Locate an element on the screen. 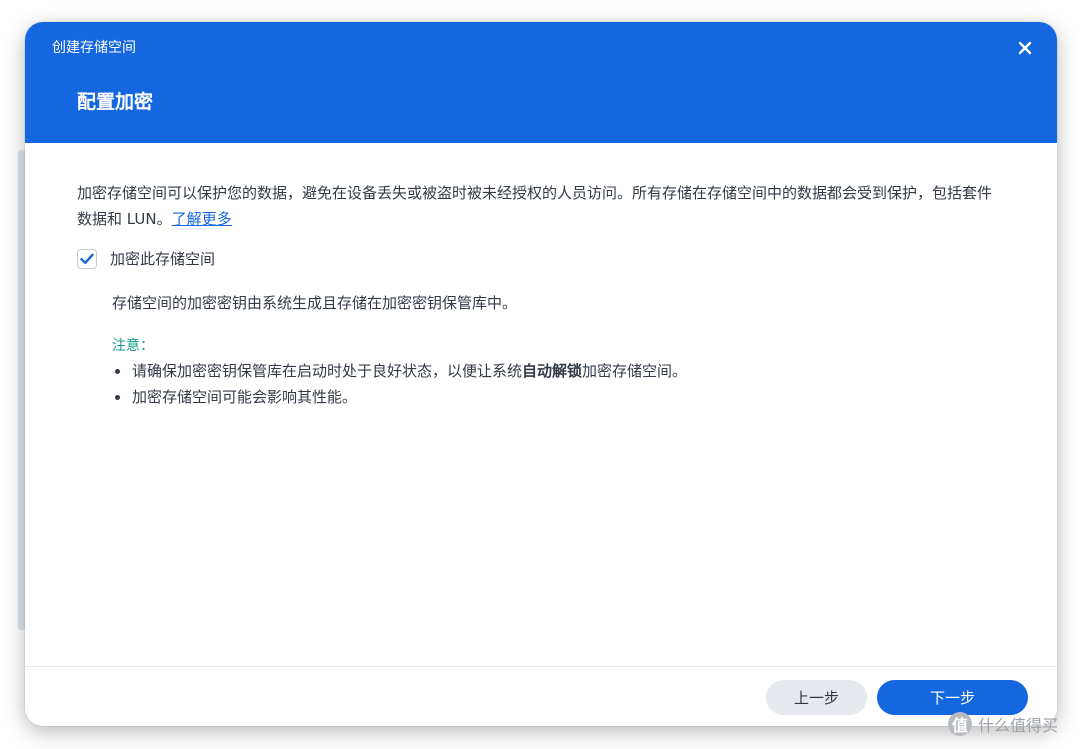 This screenshot has height=749, width=1080. note-title: 注意： is located at coordinates (133, 346).